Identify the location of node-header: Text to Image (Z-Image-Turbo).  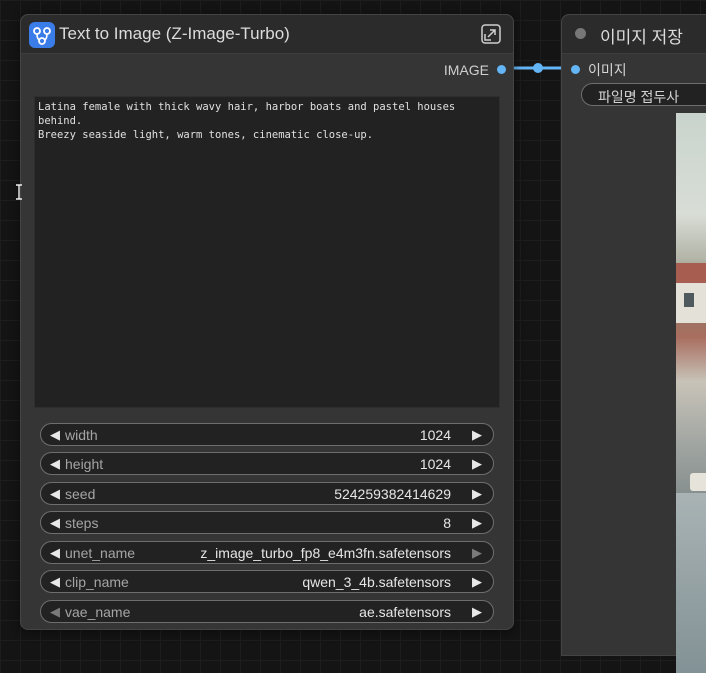
(267, 34).